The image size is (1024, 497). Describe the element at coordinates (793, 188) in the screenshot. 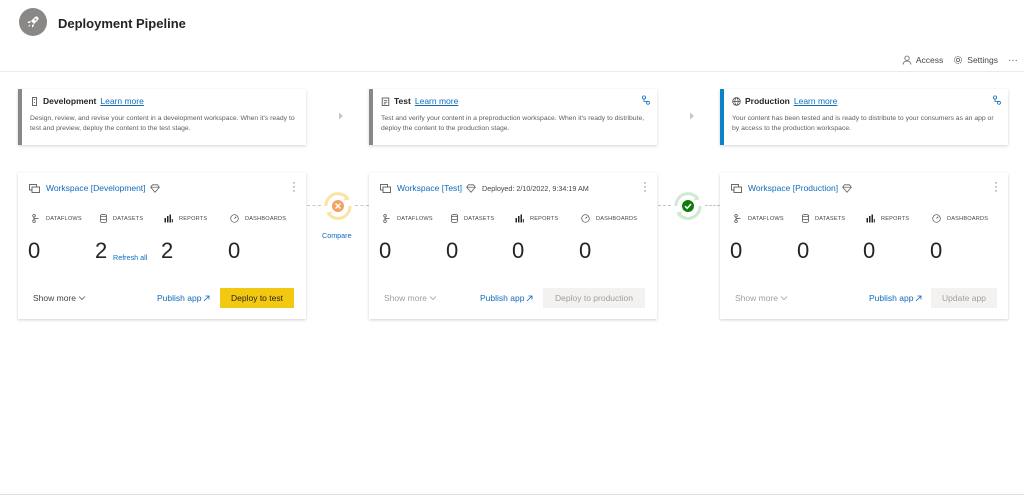

I see `workspace-link: Workspace [Production]` at that location.